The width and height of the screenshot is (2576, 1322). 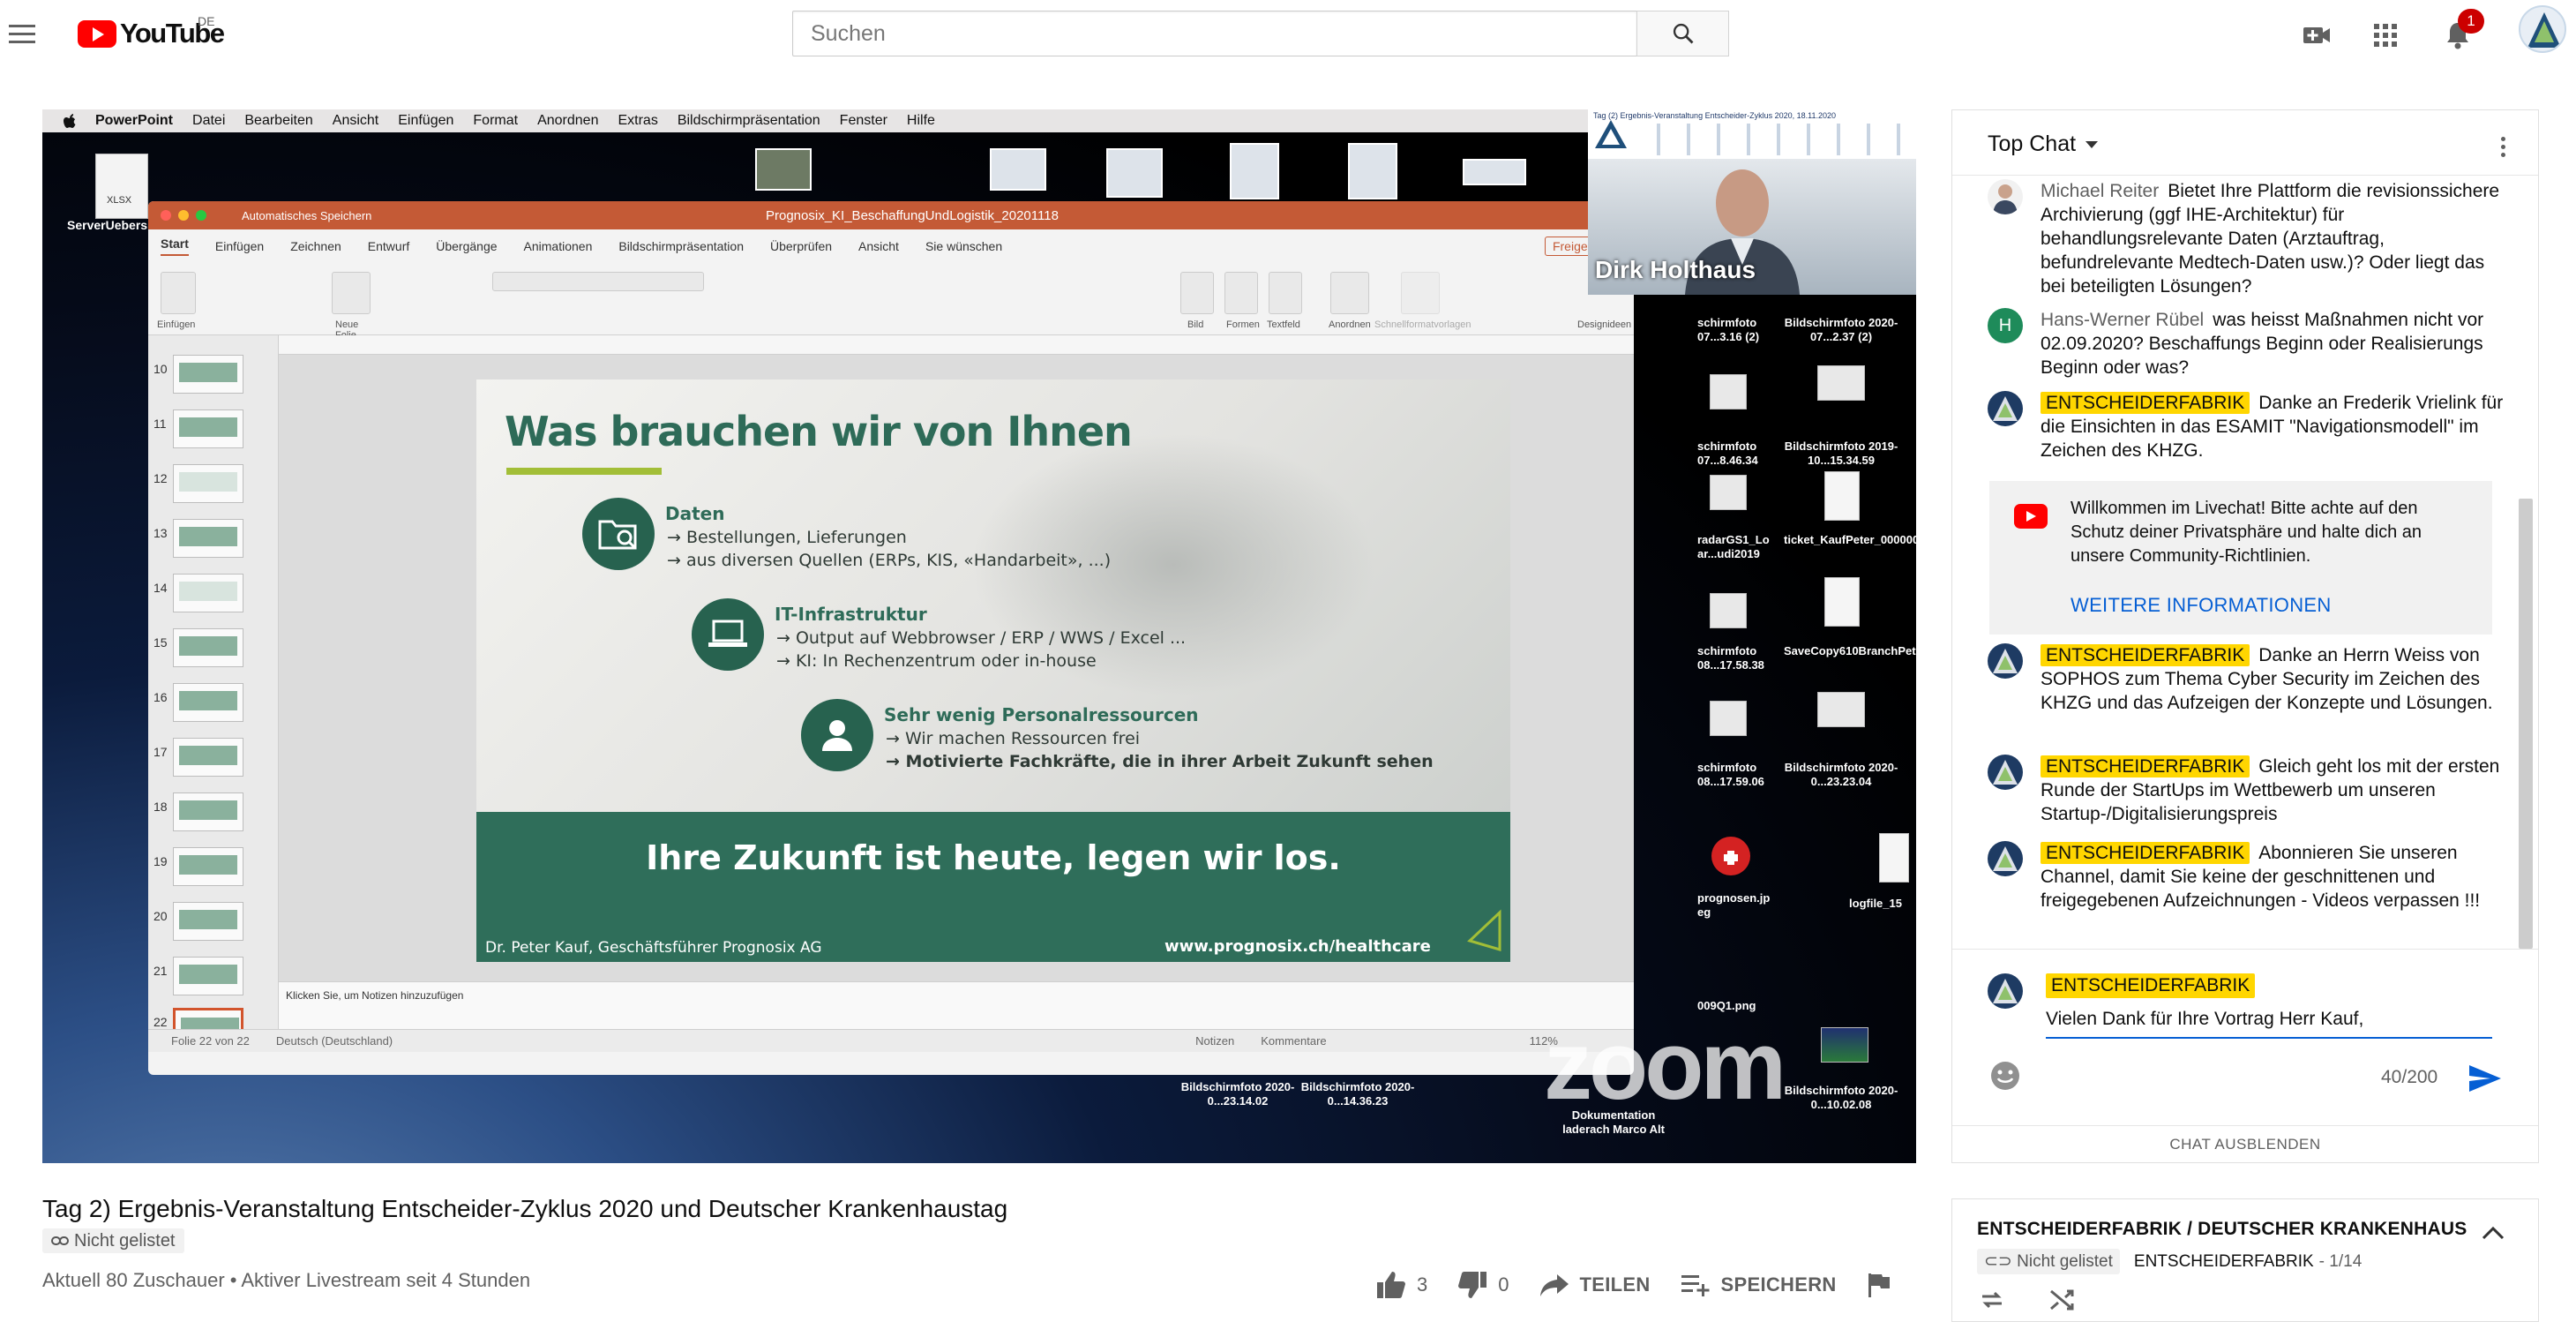 What do you see at coordinates (1215, 1041) in the screenshot?
I see `status-notes: Notizen` at bounding box center [1215, 1041].